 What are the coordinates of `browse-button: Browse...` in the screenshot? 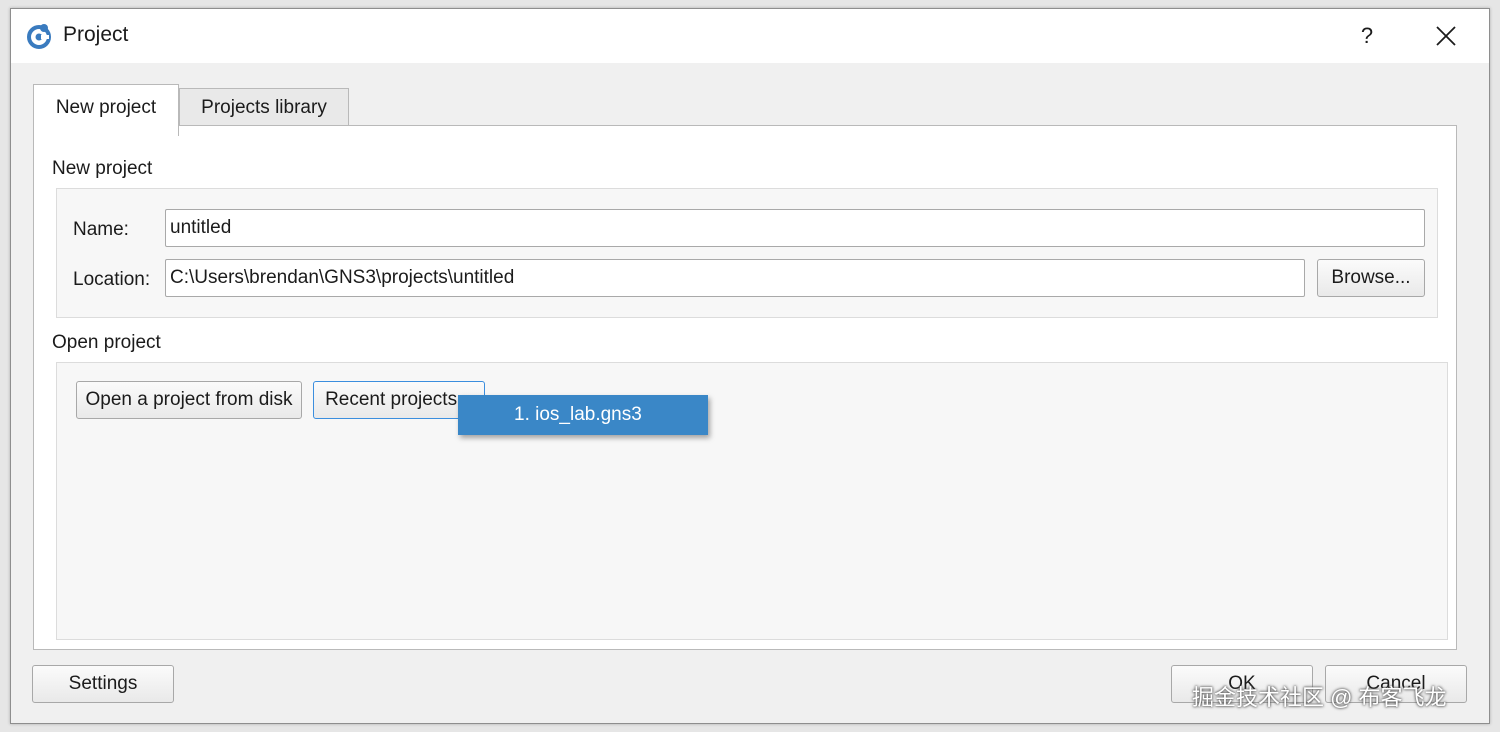 It's located at (1371, 278).